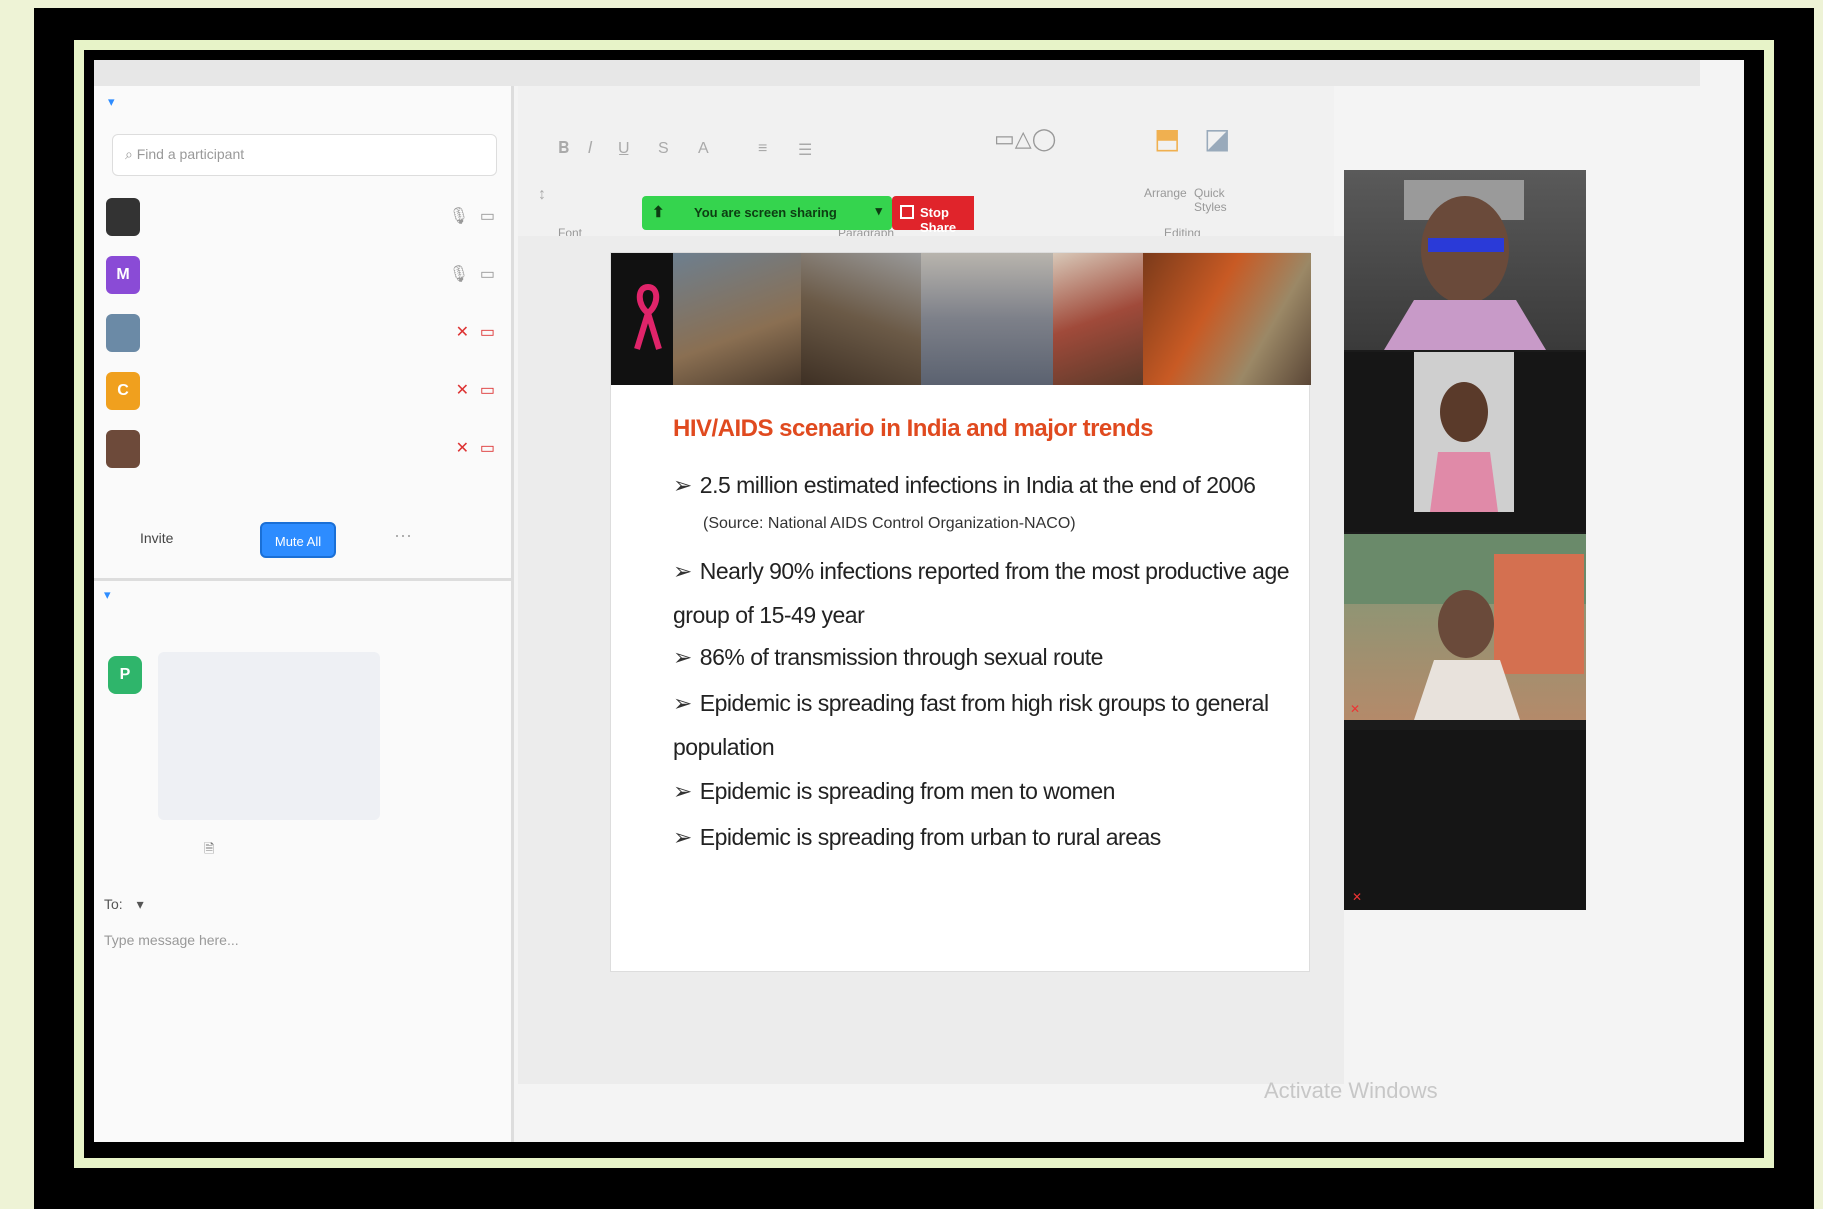 Image resolution: width=1823 pixels, height=1209 pixels. I want to click on invite-button: Invite, so click(156, 538).